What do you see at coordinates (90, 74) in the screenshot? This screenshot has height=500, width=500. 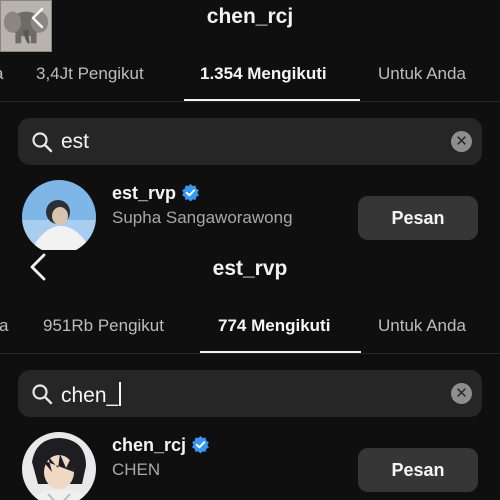 I see `tab-followers: 3,4Jt Pengikut` at bounding box center [90, 74].